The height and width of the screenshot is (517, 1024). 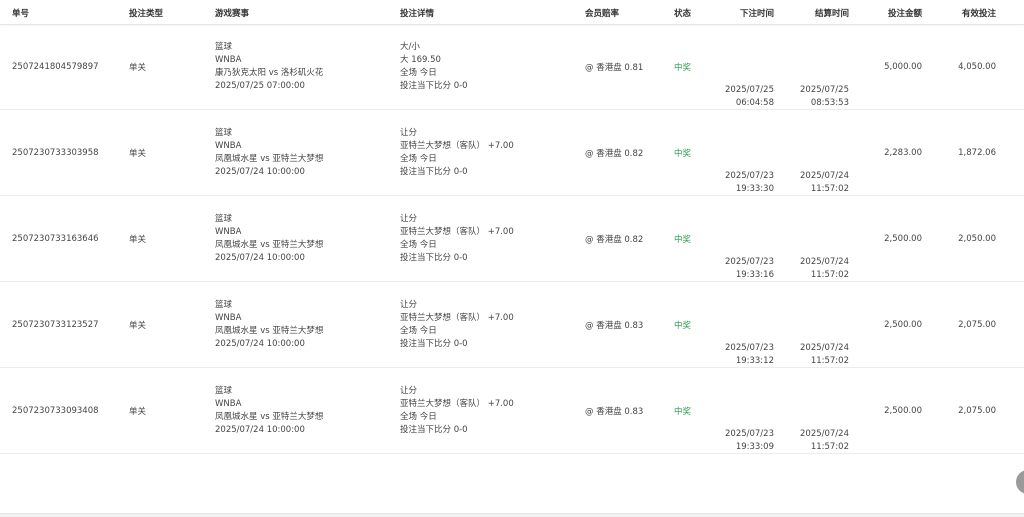 I want to click on placed-time: 2025/07/23 19:33:16, so click(x=747, y=239).